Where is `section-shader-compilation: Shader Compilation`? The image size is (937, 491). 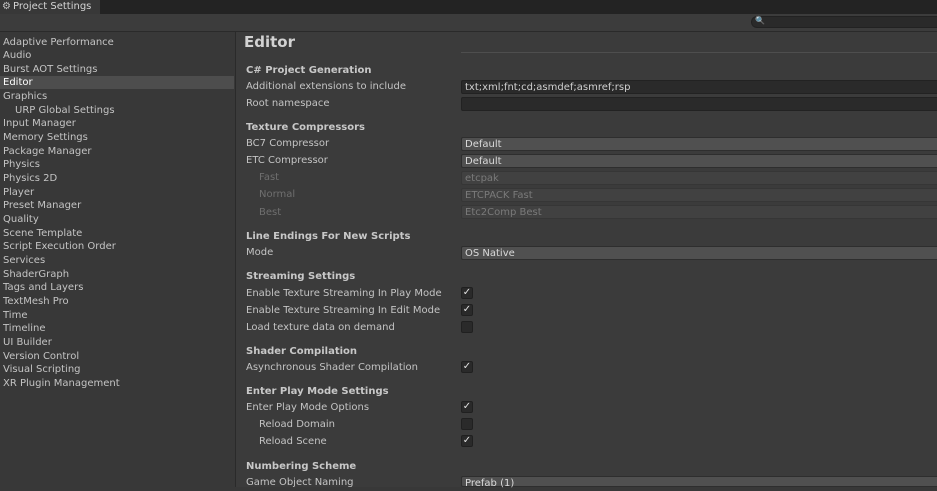 section-shader-compilation: Shader Compilation is located at coordinates (302, 351).